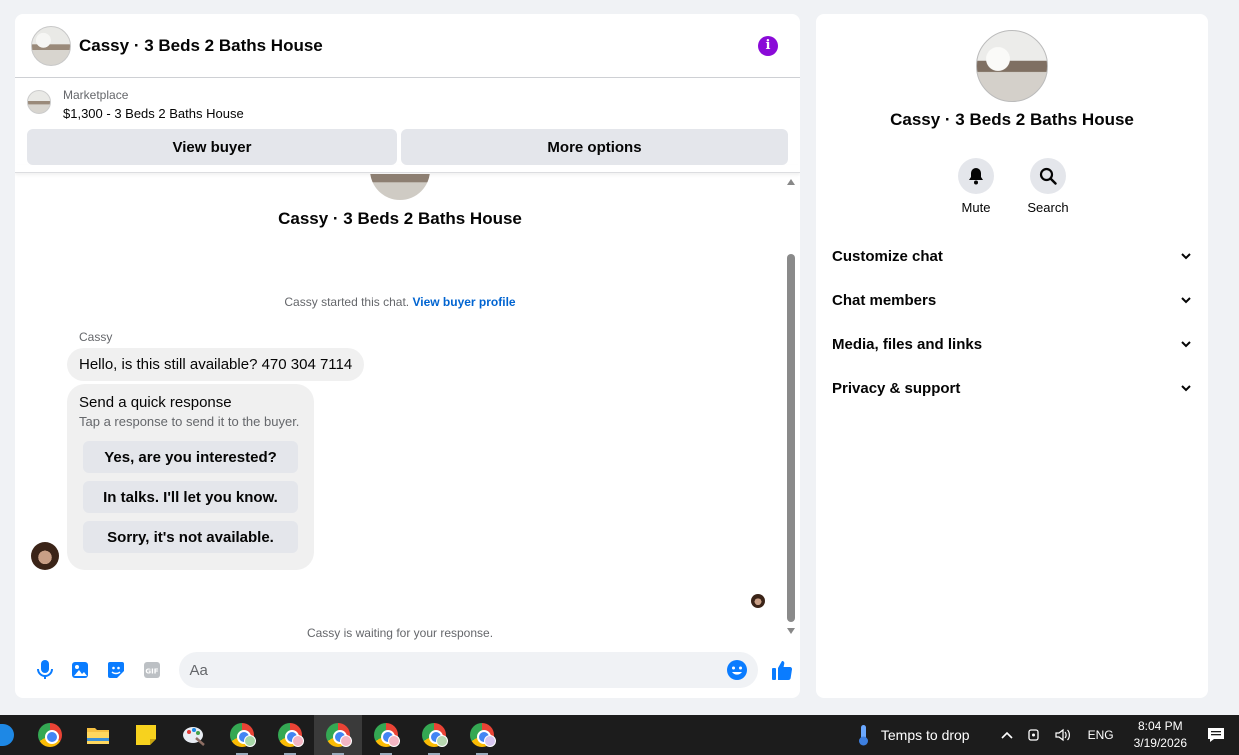 The width and height of the screenshot is (1239, 755). What do you see at coordinates (1012, 344) in the screenshot?
I see `section-media-files-links: Media, files and links` at bounding box center [1012, 344].